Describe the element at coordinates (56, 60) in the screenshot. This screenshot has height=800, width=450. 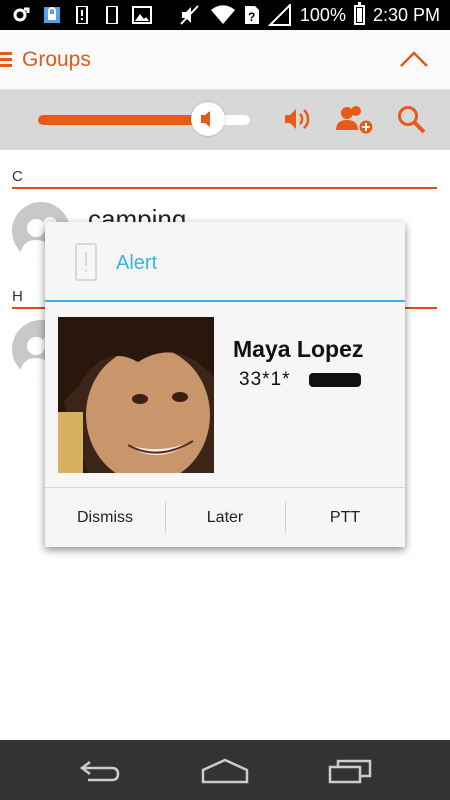
I see `page-title: Groups` at that location.